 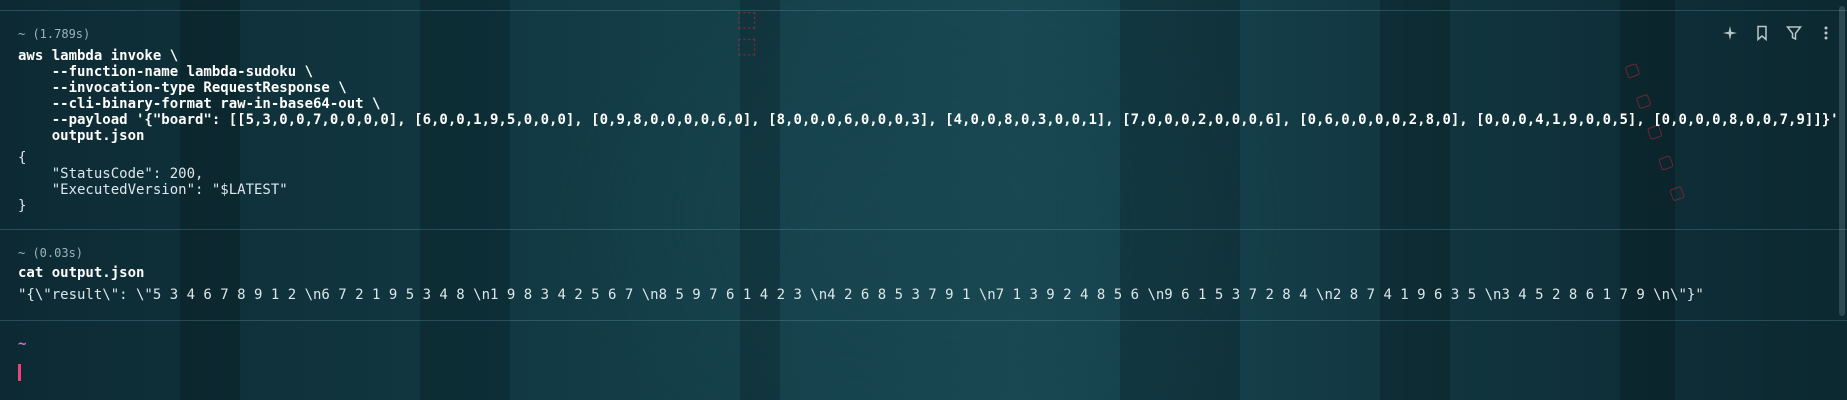 I want to click on output-line: }, so click(x=22, y=206).